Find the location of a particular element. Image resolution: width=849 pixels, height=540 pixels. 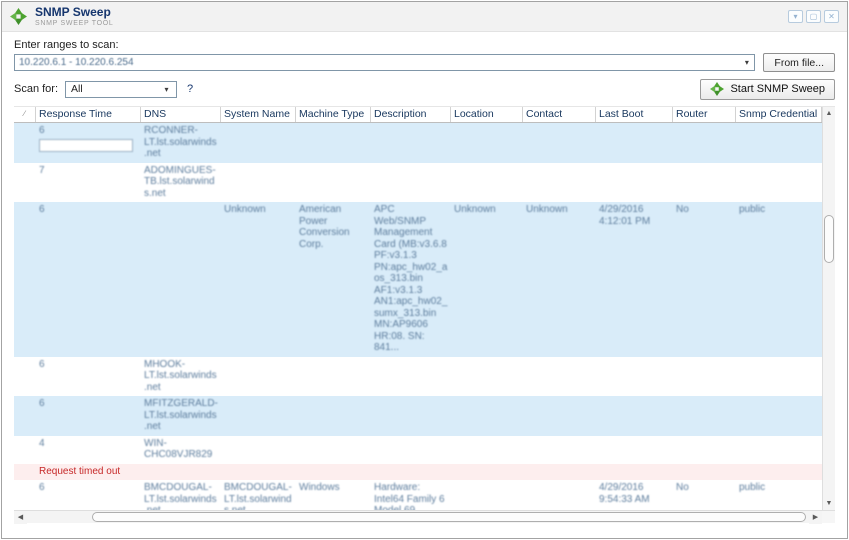

table-cell: MHOOK-LT.lst.solarwinds.net is located at coordinates (180, 375).